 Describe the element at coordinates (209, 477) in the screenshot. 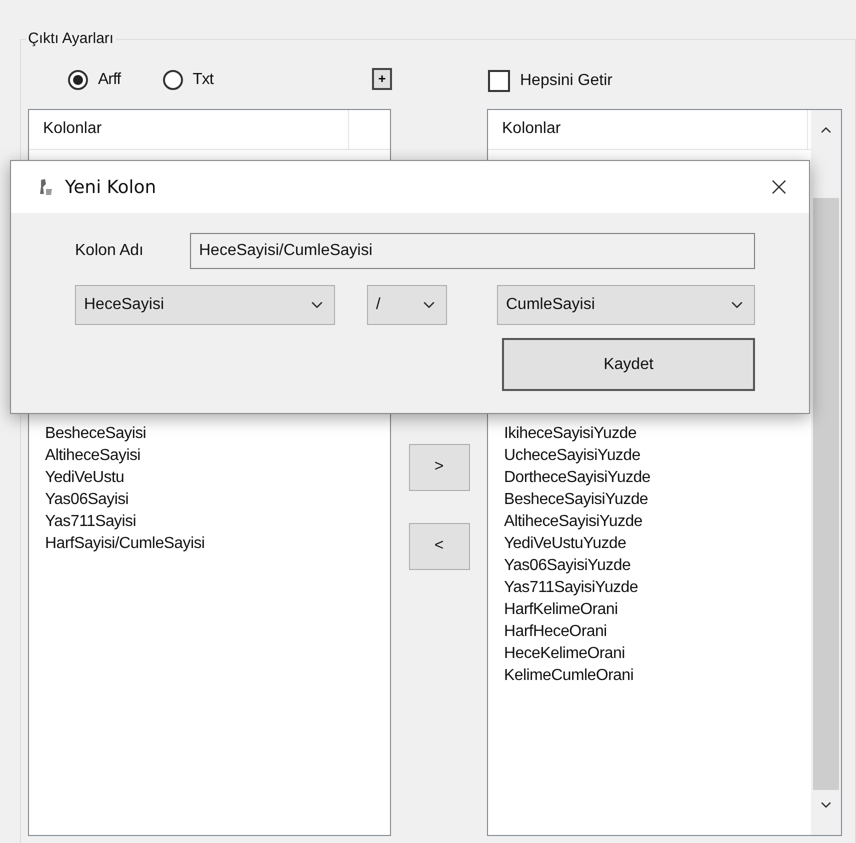

I see `list-item: YediVeUstu` at that location.